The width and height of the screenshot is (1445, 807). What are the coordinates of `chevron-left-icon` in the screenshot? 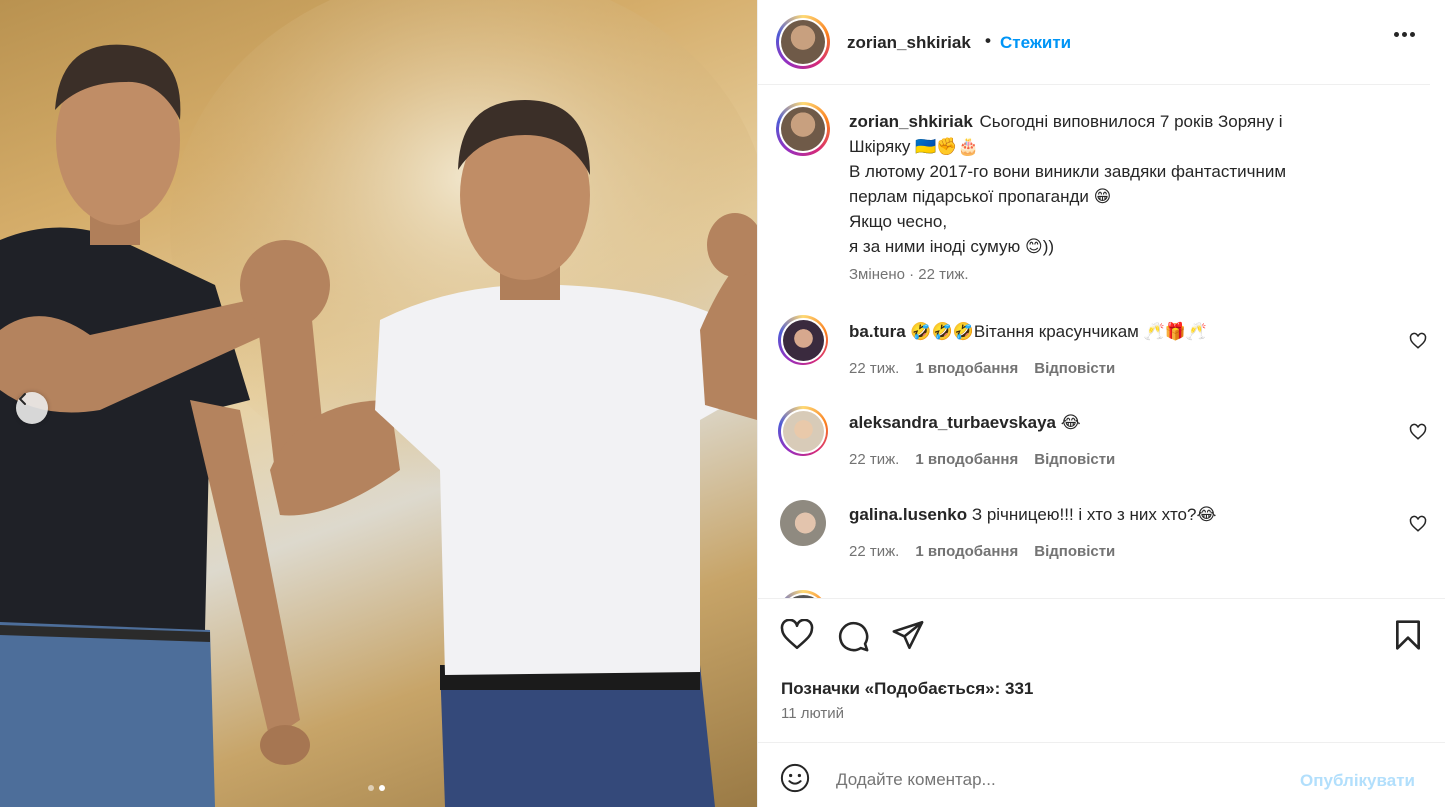 It's located at (22, 399).